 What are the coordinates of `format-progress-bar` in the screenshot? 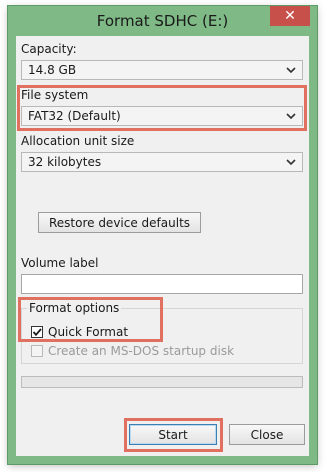 It's located at (162, 382).